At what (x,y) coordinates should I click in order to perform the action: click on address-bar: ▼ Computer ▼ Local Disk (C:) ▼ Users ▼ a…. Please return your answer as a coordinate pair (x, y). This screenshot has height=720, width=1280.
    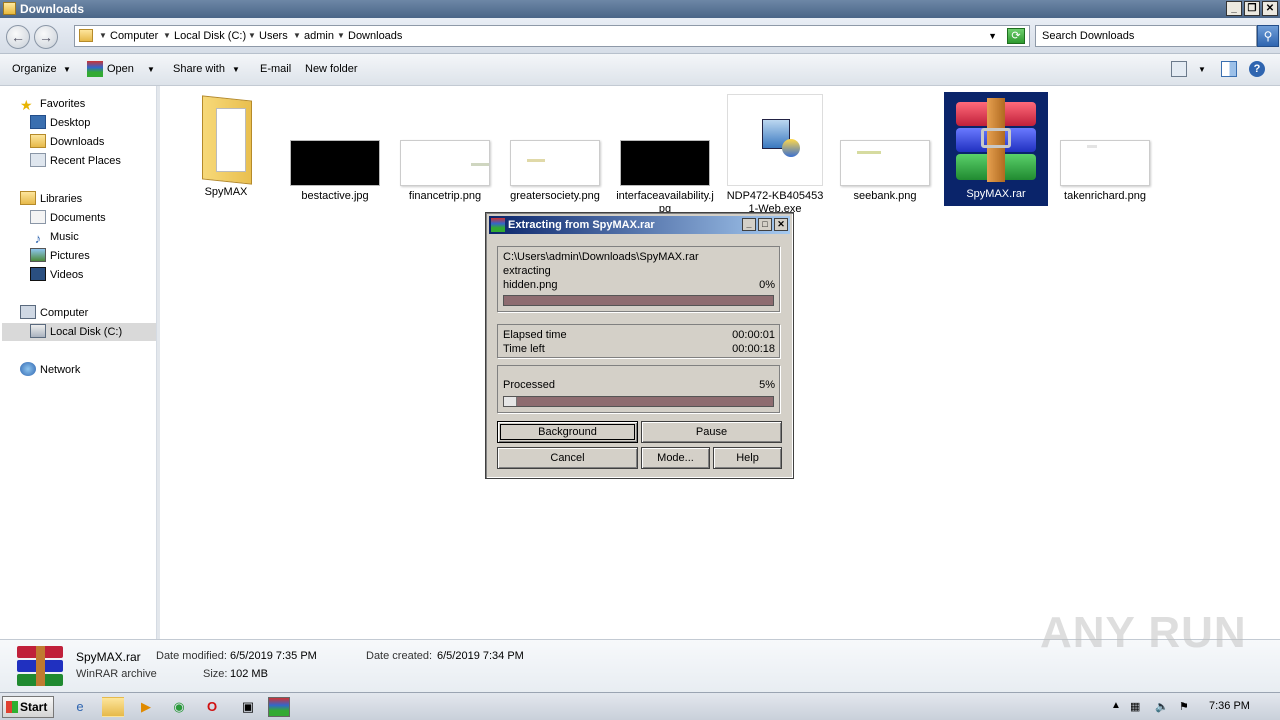
    Looking at the image, I should click on (552, 36).